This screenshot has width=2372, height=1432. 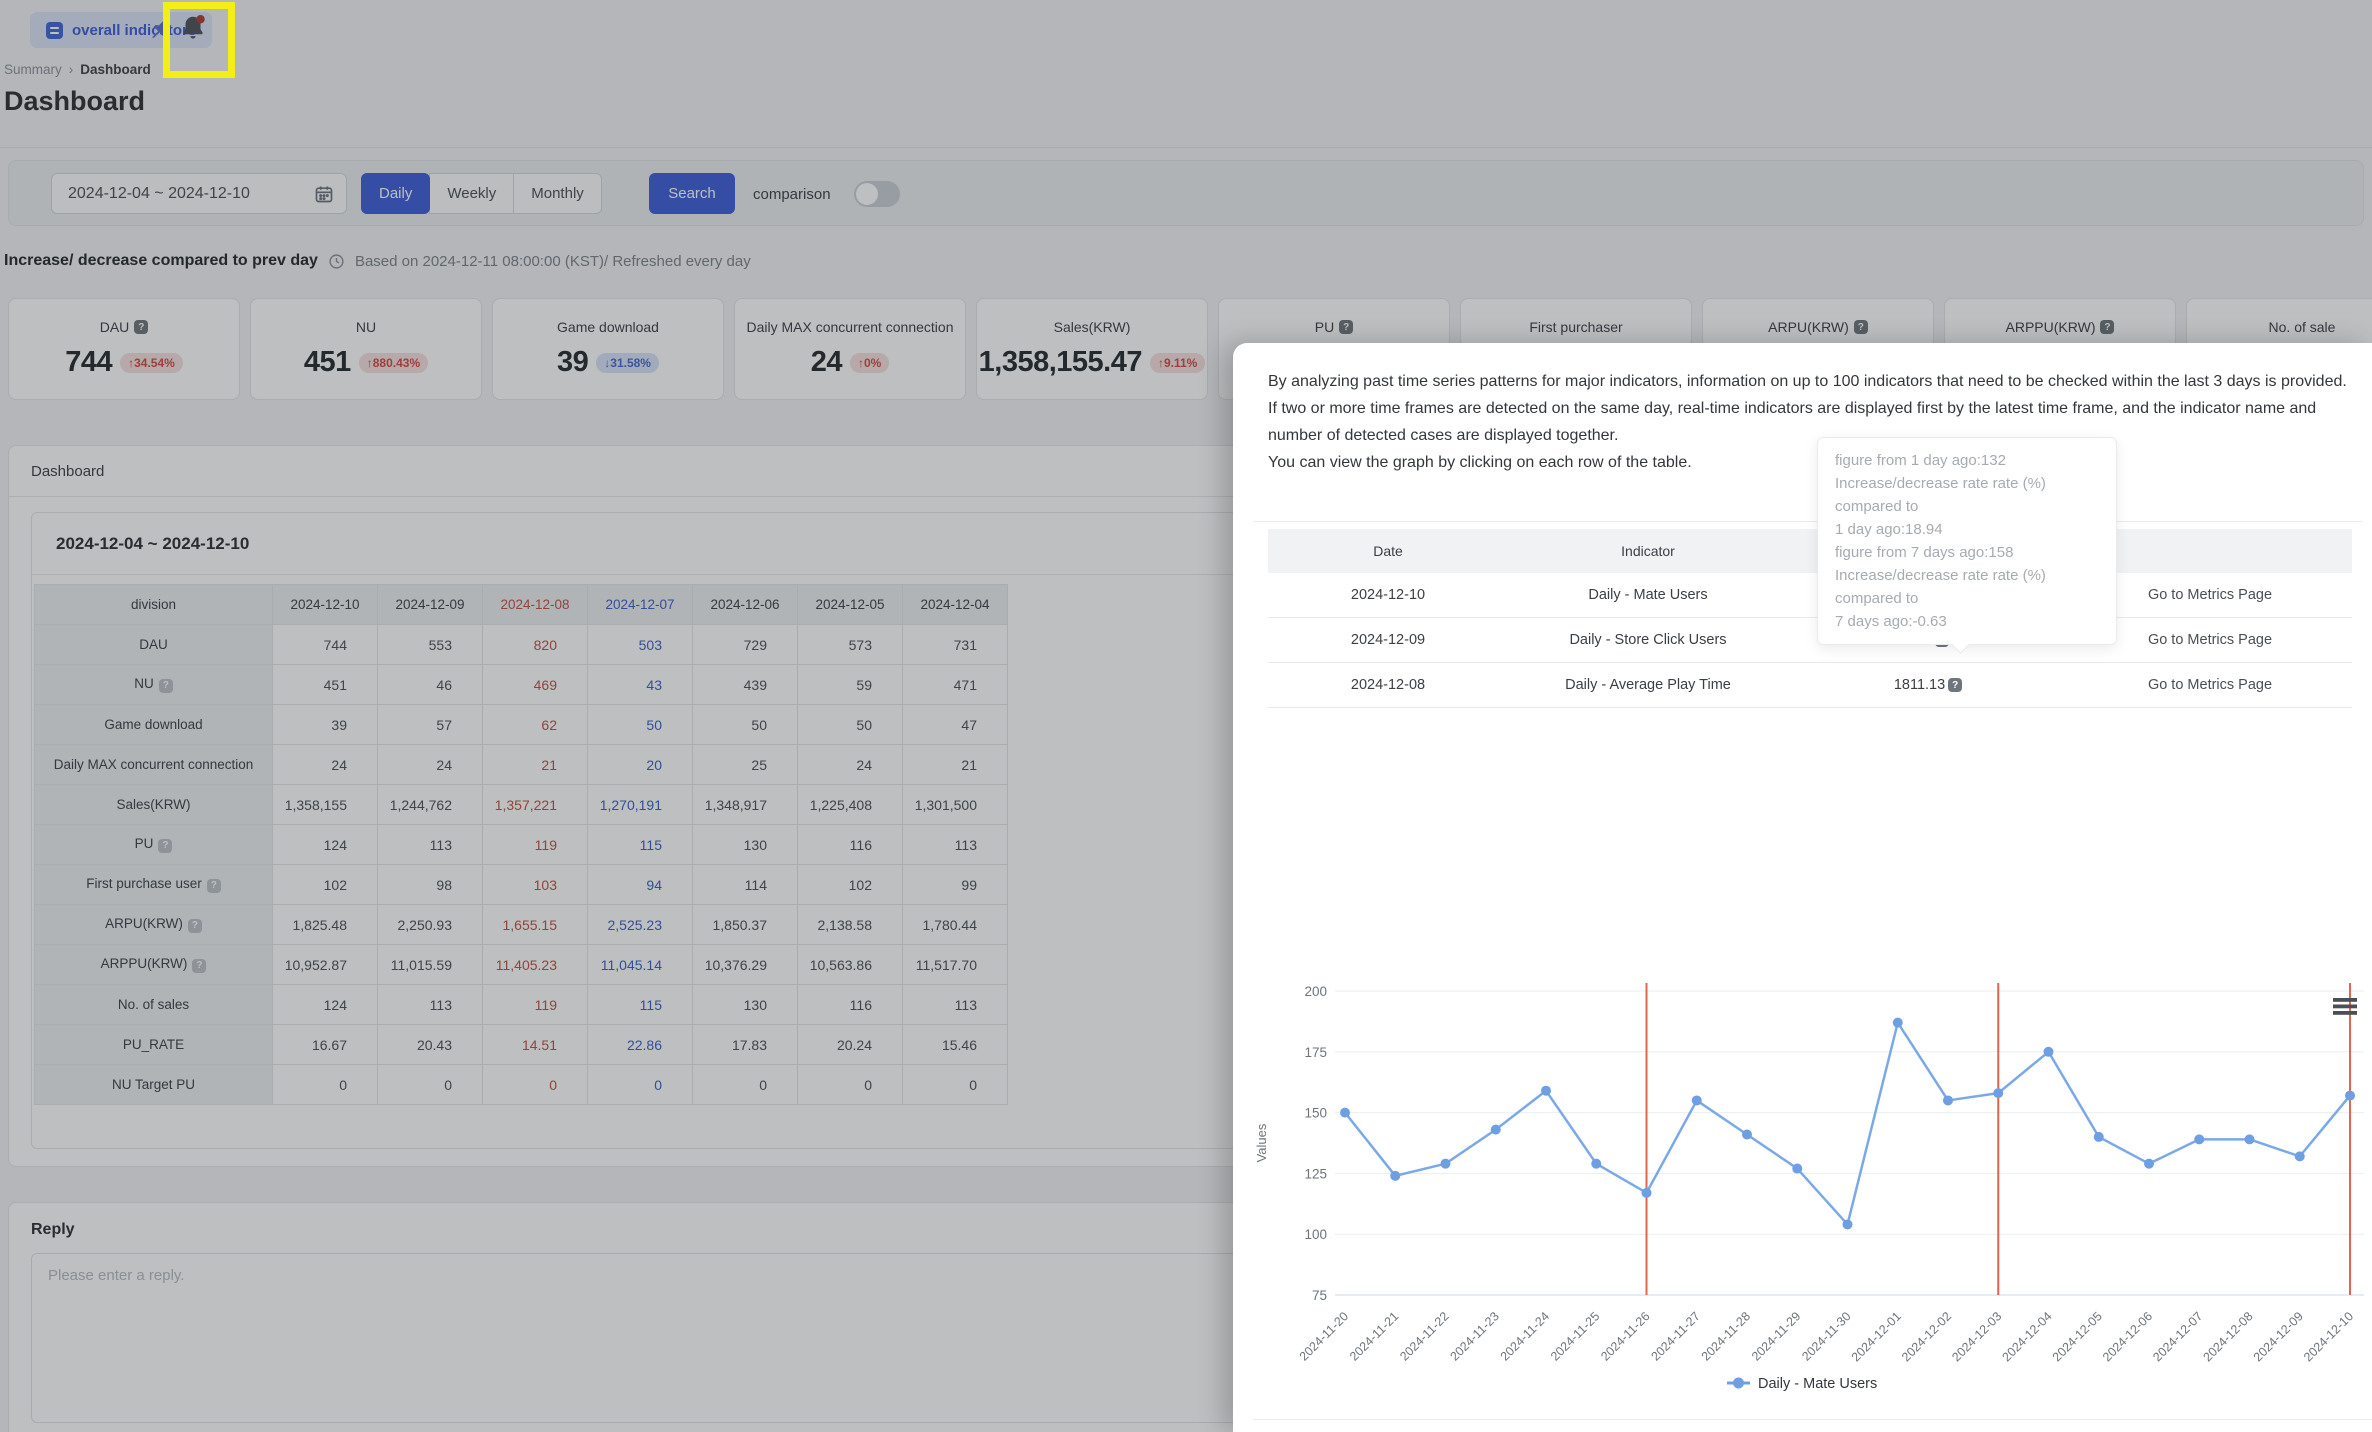 I want to click on kpi-card-title: Daily MAX concurrent connection, so click(x=850, y=327).